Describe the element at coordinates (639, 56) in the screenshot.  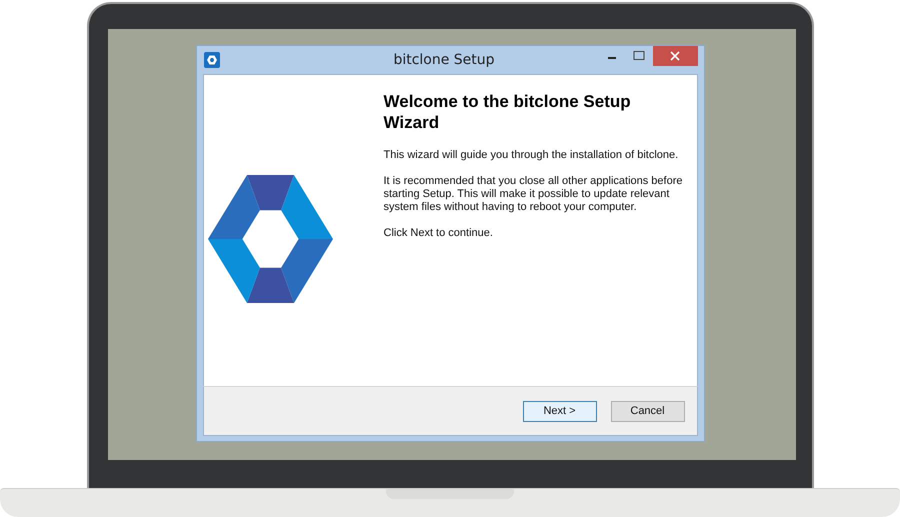
I see `maximize-icon` at that location.